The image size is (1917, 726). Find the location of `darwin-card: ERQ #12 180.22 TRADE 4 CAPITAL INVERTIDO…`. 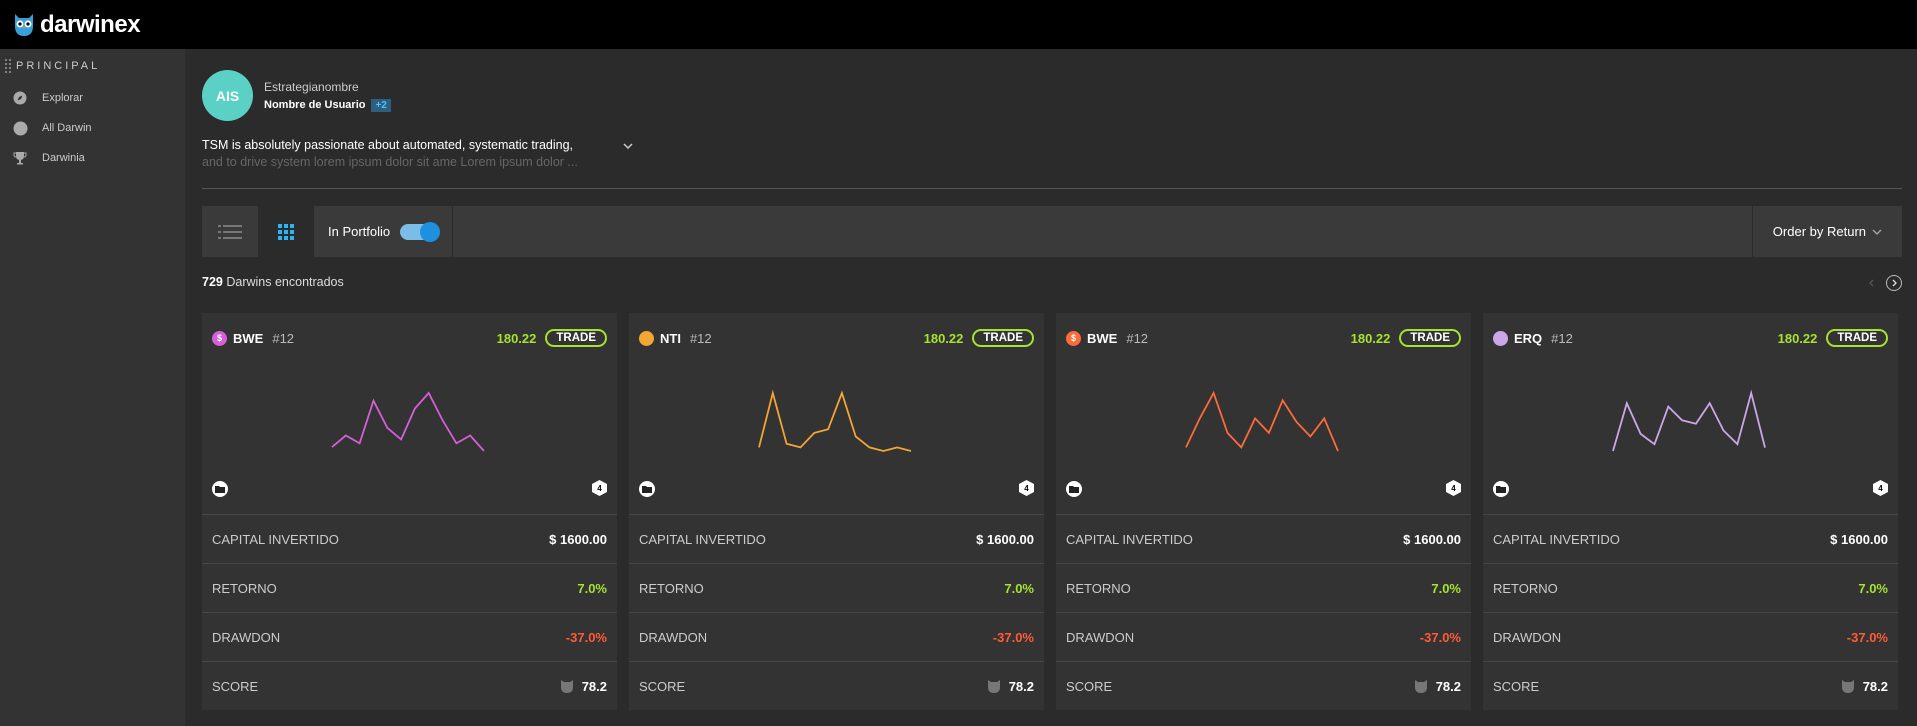

darwin-card: ERQ #12 180.22 TRADE 4 CAPITAL INVERTIDO… is located at coordinates (1690, 511).